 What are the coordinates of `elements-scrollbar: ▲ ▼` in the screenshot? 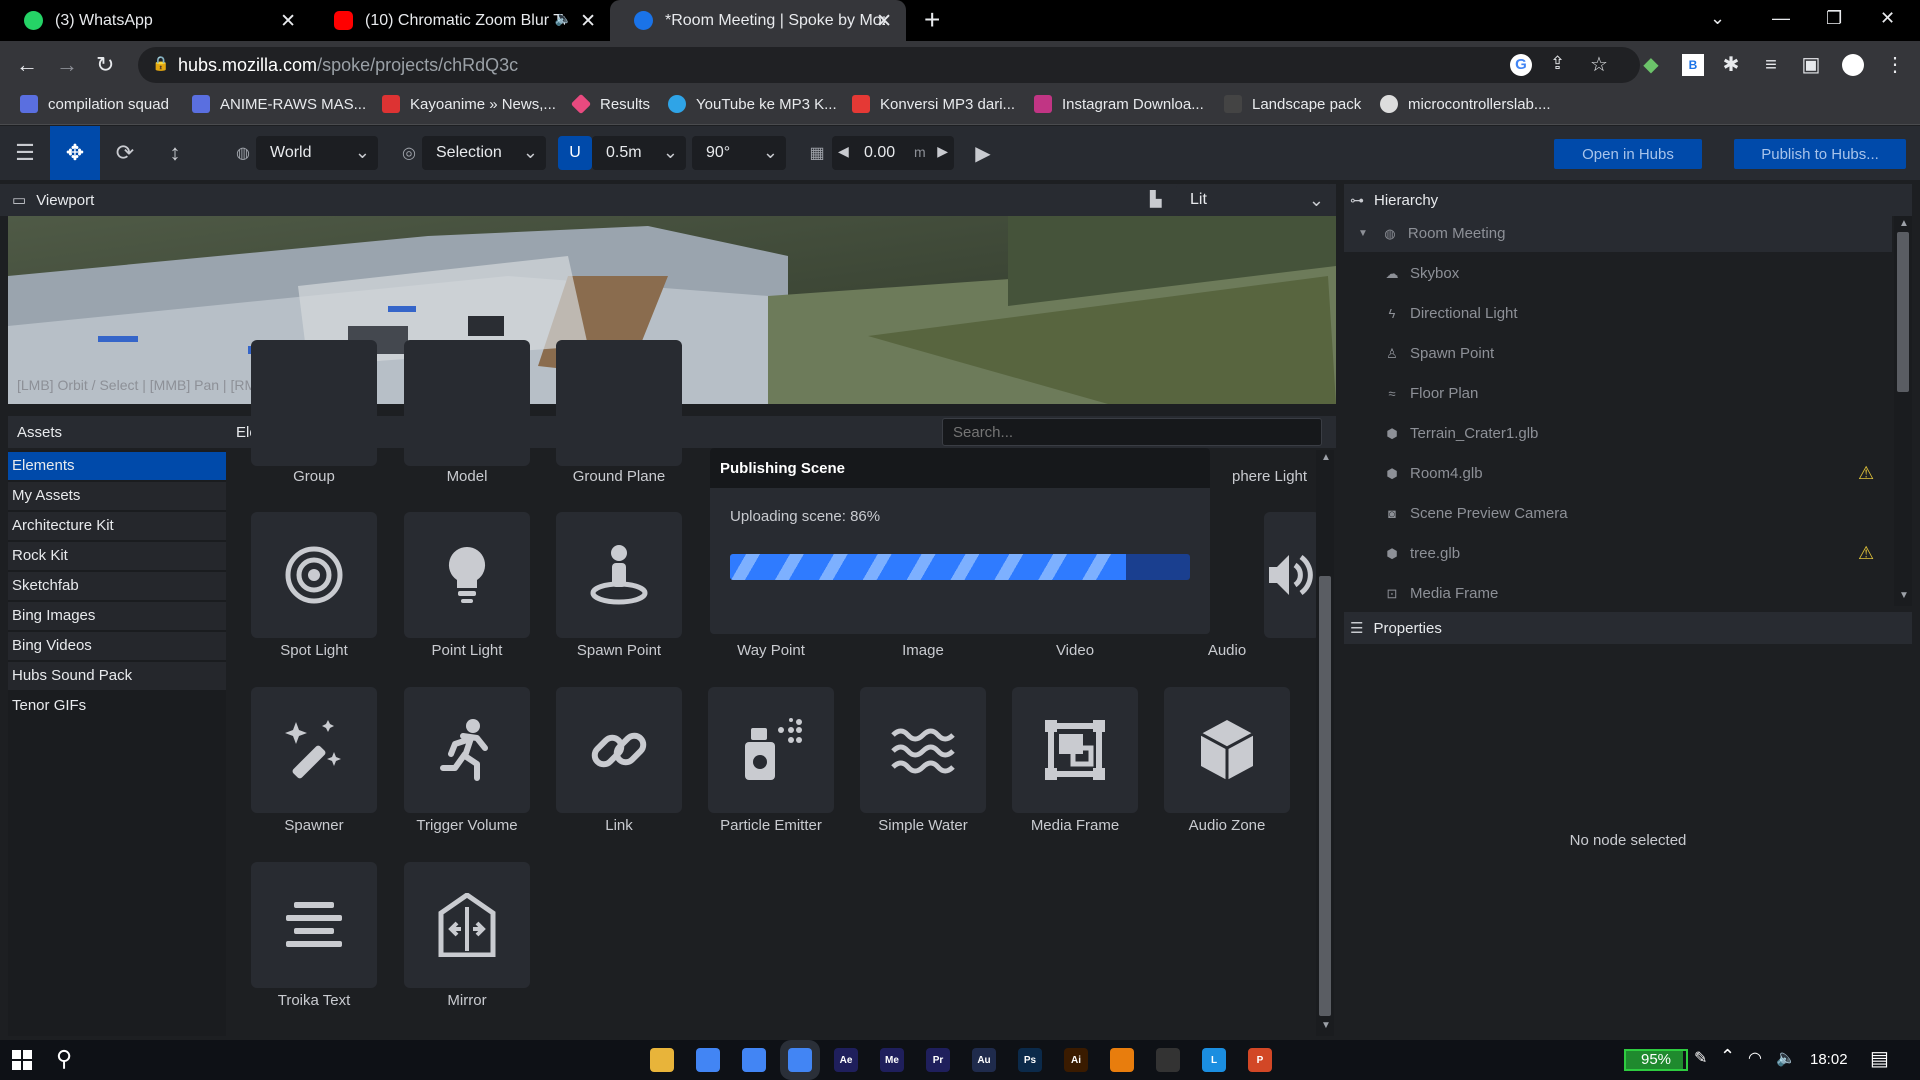 It's located at (1325, 743).